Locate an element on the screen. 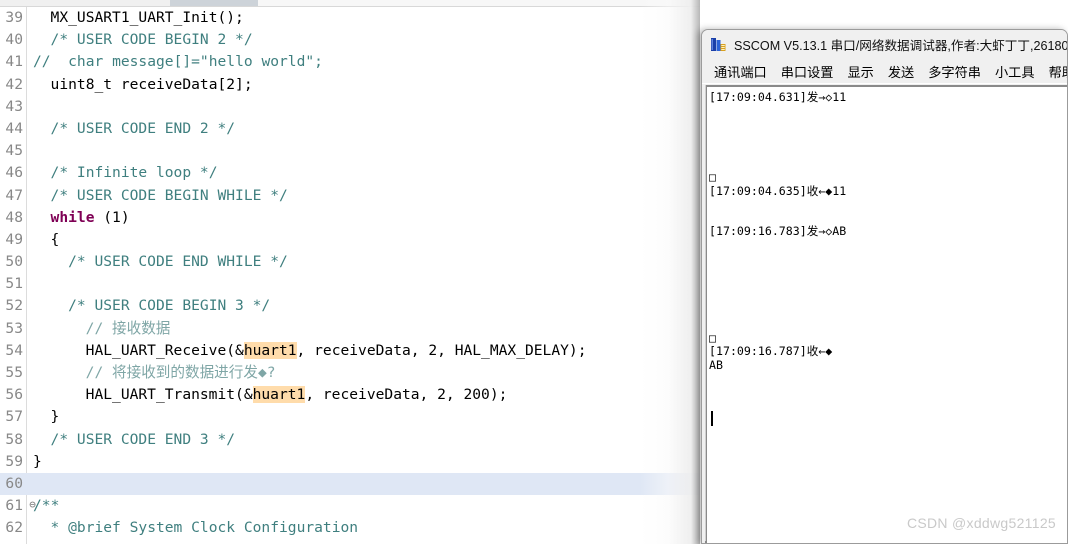 The width and height of the screenshot is (1068, 544). menu-tools: 小工具 is located at coordinates (1015, 71).